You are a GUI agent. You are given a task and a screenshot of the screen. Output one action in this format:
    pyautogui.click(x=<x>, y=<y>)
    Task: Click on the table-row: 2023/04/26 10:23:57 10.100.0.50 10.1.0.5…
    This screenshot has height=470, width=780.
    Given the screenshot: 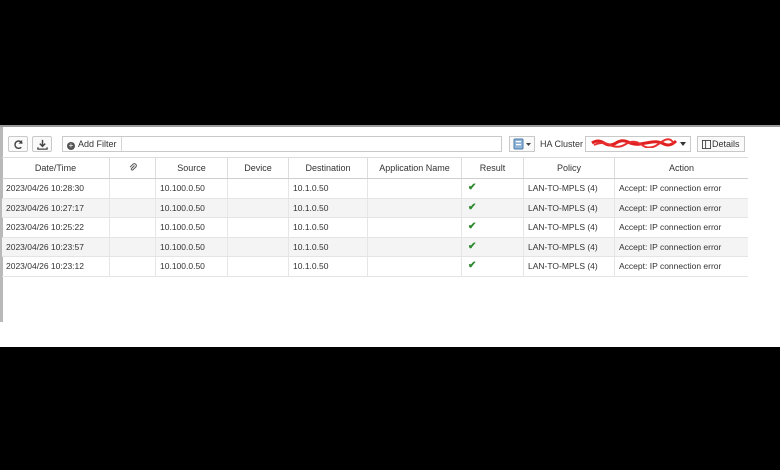 What is the action you would take?
    pyautogui.click(x=375, y=247)
    